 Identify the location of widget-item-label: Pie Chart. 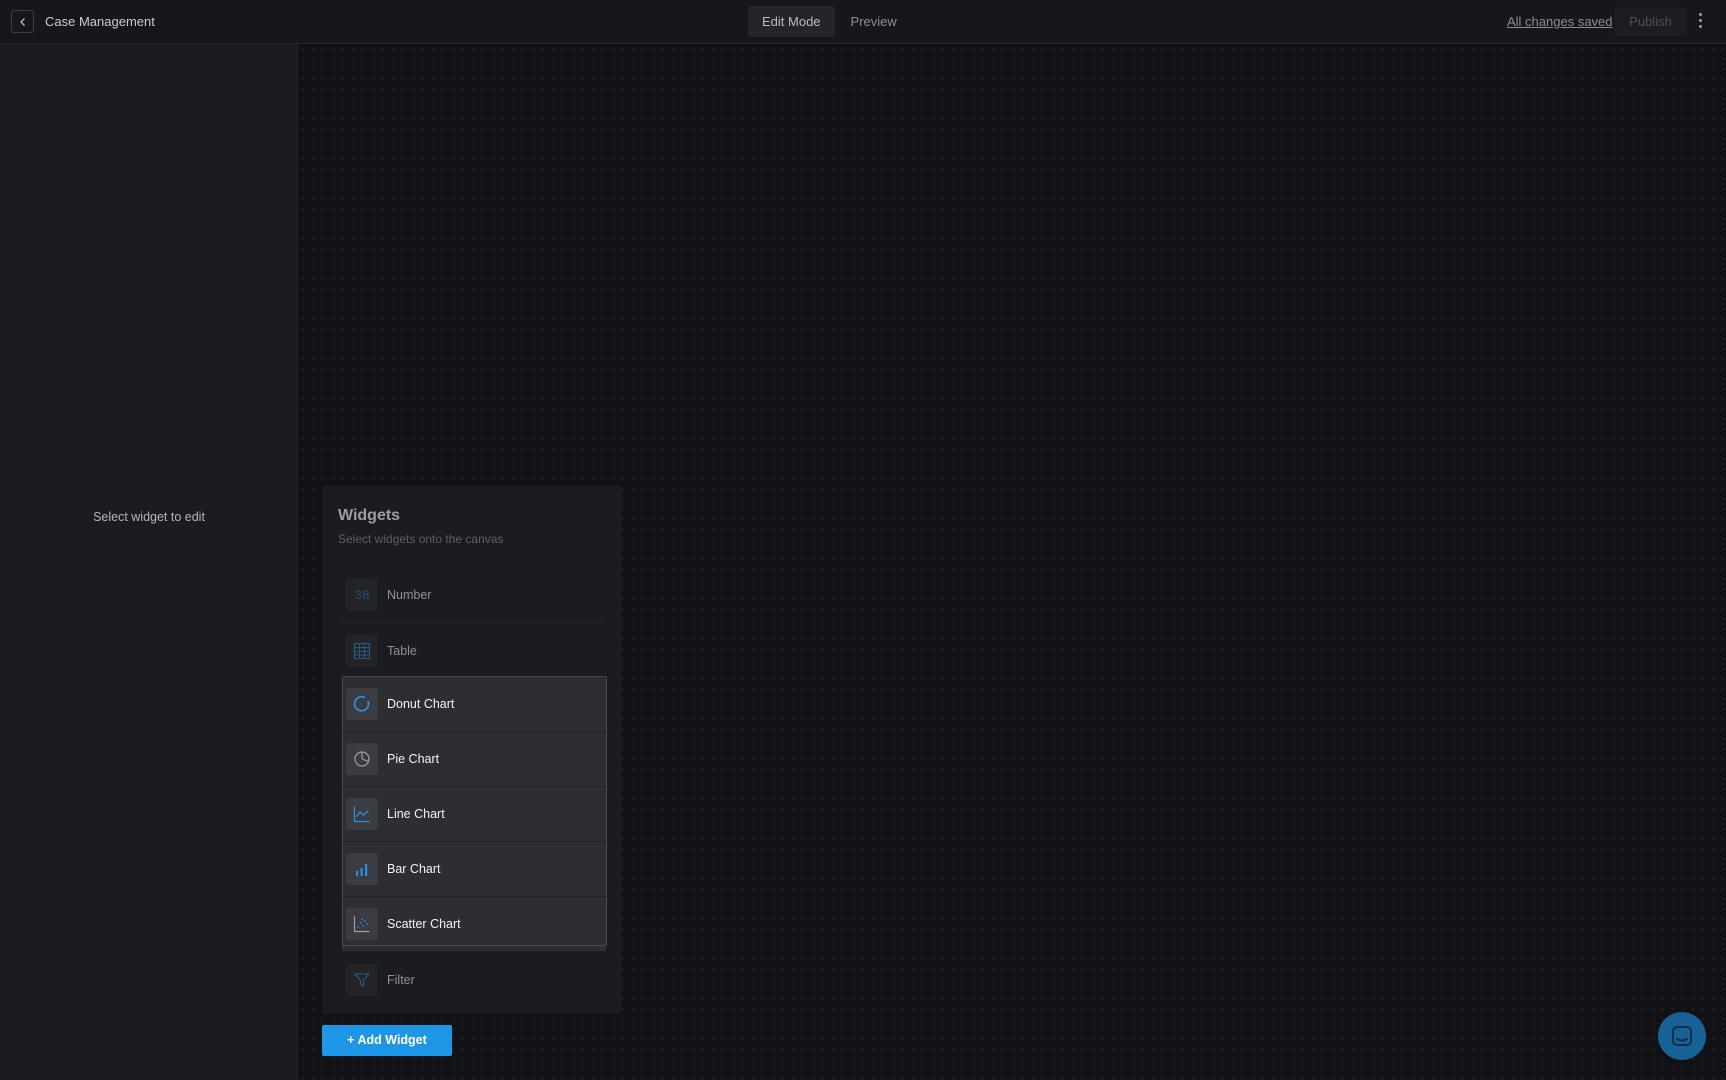
(413, 759).